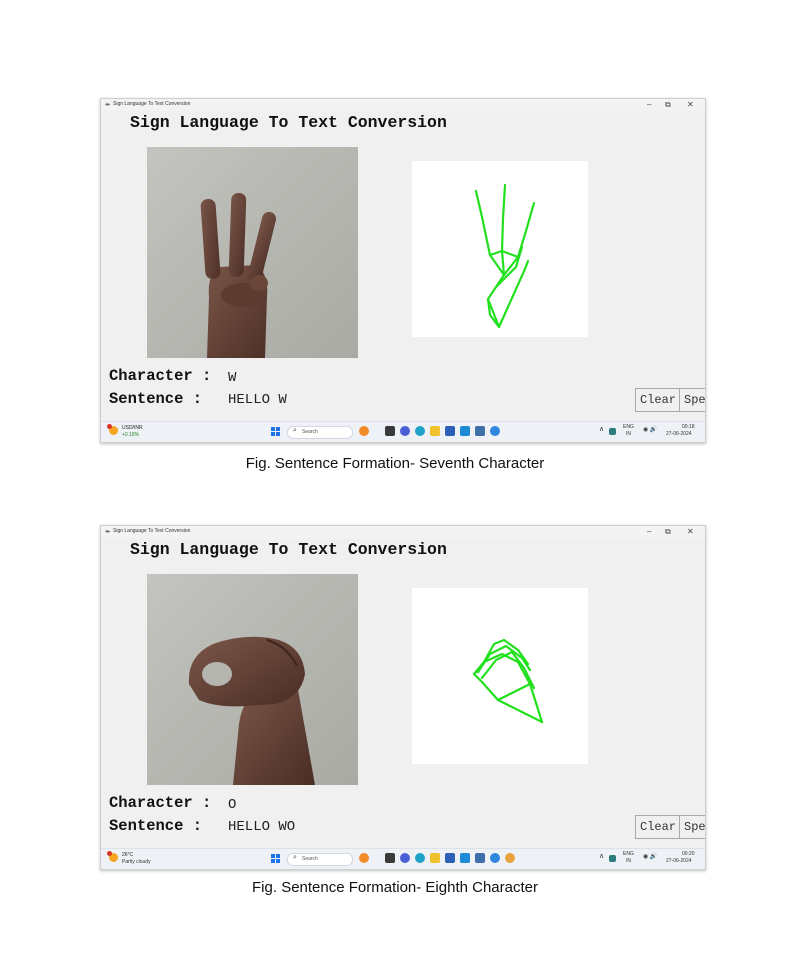  Describe the element at coordinates (132, 428) in the screenshot. I see `widget-line1: USD/INR` at that location.